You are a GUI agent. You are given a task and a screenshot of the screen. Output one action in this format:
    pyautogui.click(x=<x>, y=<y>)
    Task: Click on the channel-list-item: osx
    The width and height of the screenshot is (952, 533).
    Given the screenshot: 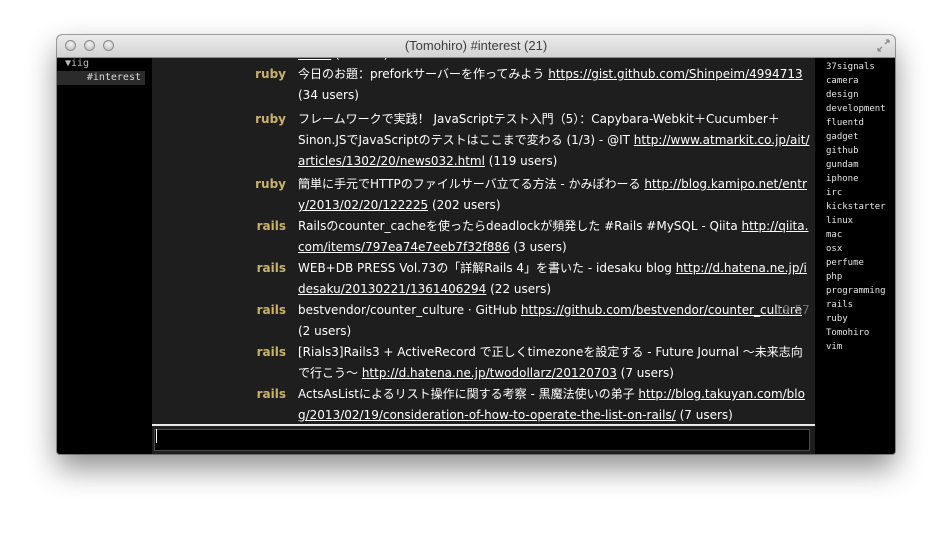 What is the action you would take?
    pyautogui.click(x=834, y=249)
    